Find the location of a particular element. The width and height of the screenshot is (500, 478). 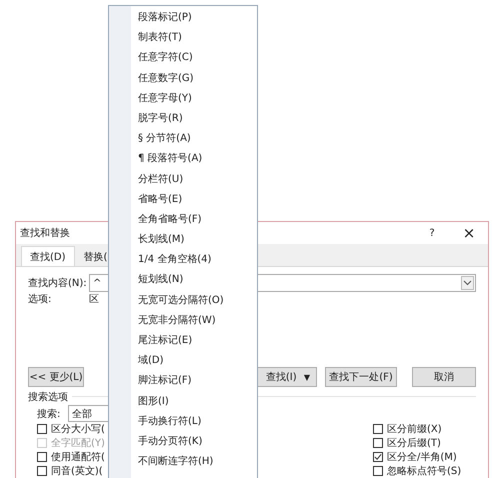

menu-item: 段落标记(P) is located at coordinates (183, 18).